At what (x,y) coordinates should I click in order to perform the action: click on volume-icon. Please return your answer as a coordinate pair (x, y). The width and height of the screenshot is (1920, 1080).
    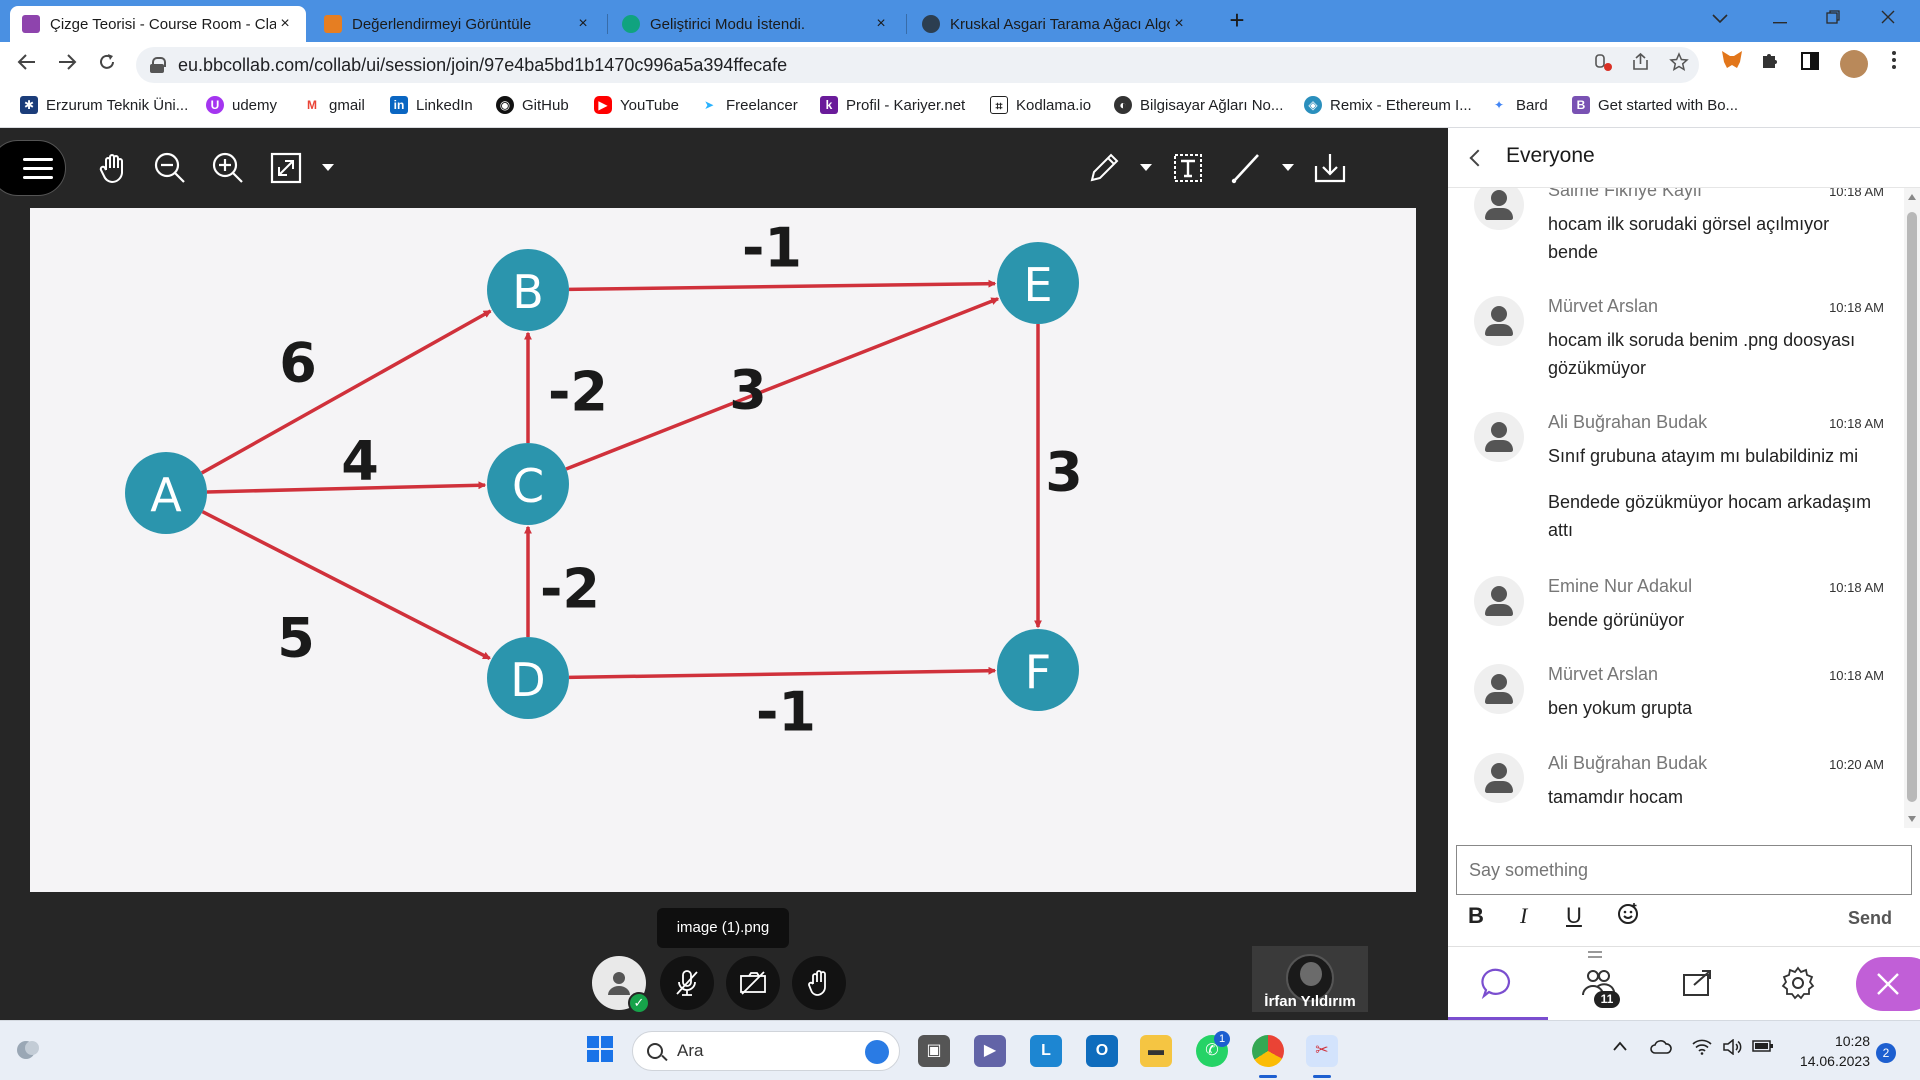
    Looking at the image, I should click on (1732, 1049).